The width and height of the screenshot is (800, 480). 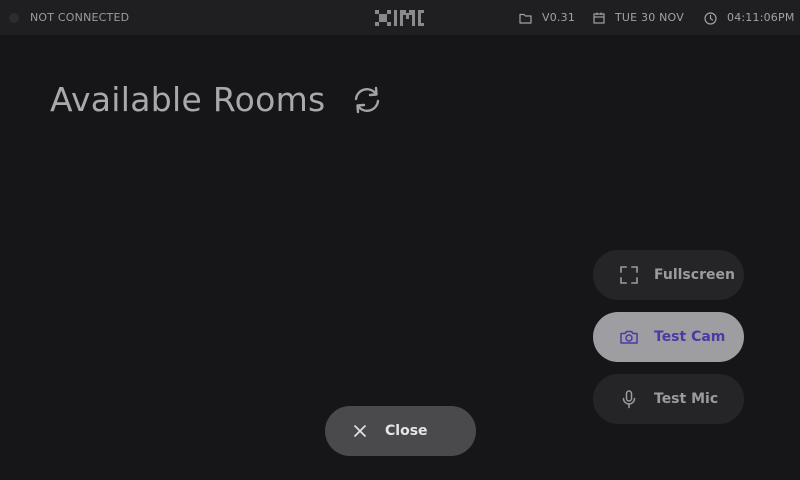 I want to click on version-text: V0.31, so click(x=559, y=17).